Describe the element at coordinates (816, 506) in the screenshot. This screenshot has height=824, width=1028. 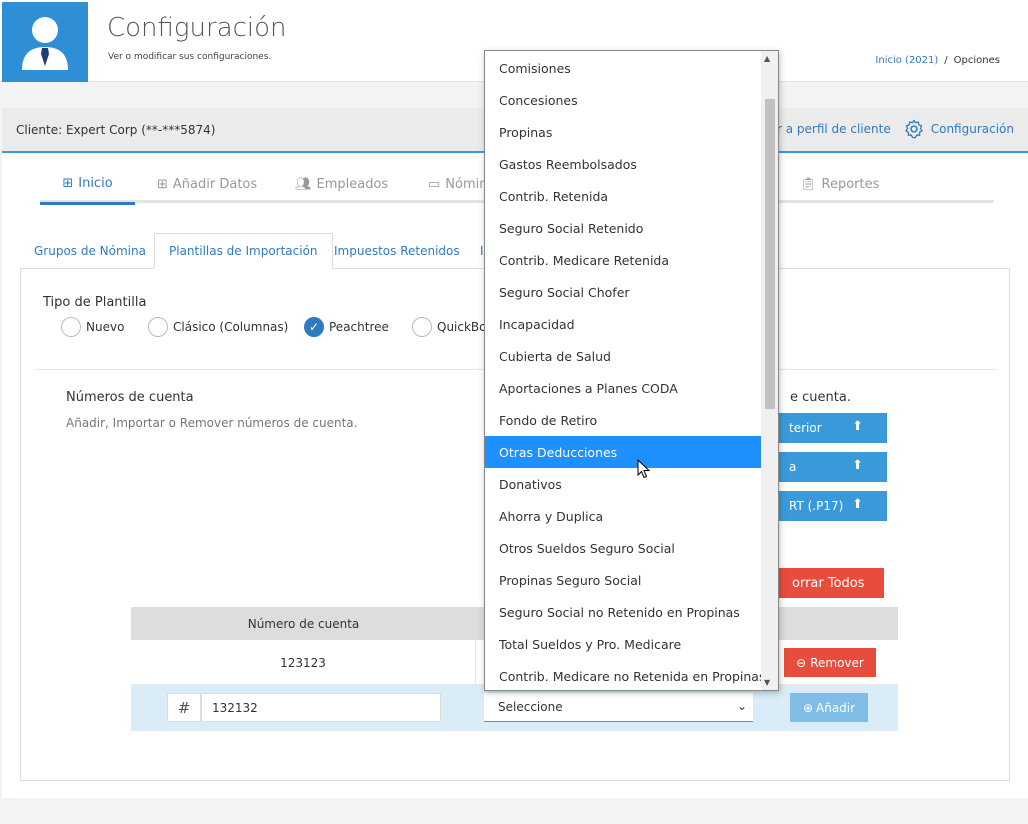
I see `import-p17-label: RT (.P17)` at that location.